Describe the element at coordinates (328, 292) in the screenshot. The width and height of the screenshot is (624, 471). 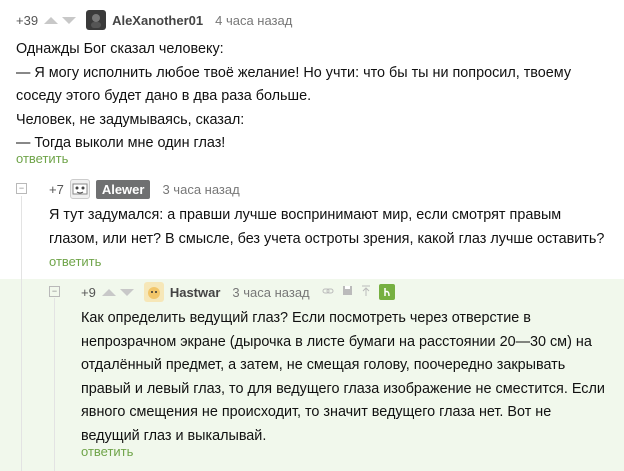
I see `link-icon` at that location.